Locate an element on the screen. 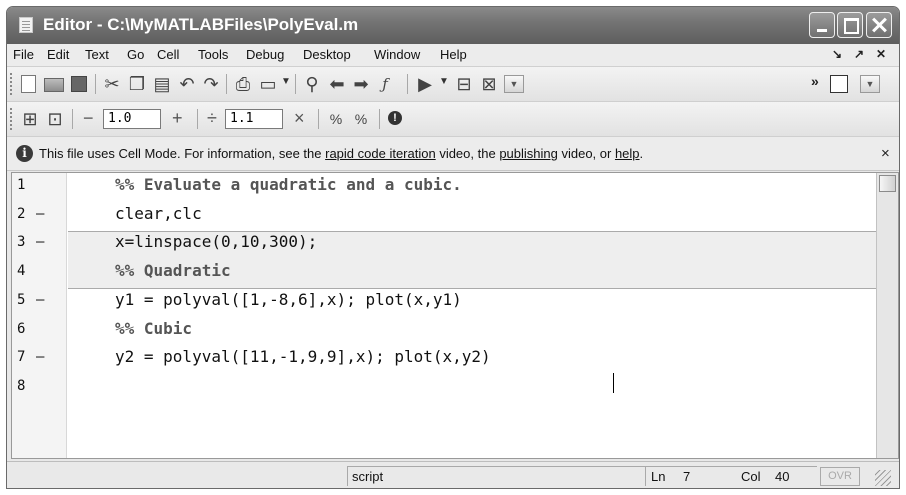  line-number: 4 is located at coordinates (21, 271).